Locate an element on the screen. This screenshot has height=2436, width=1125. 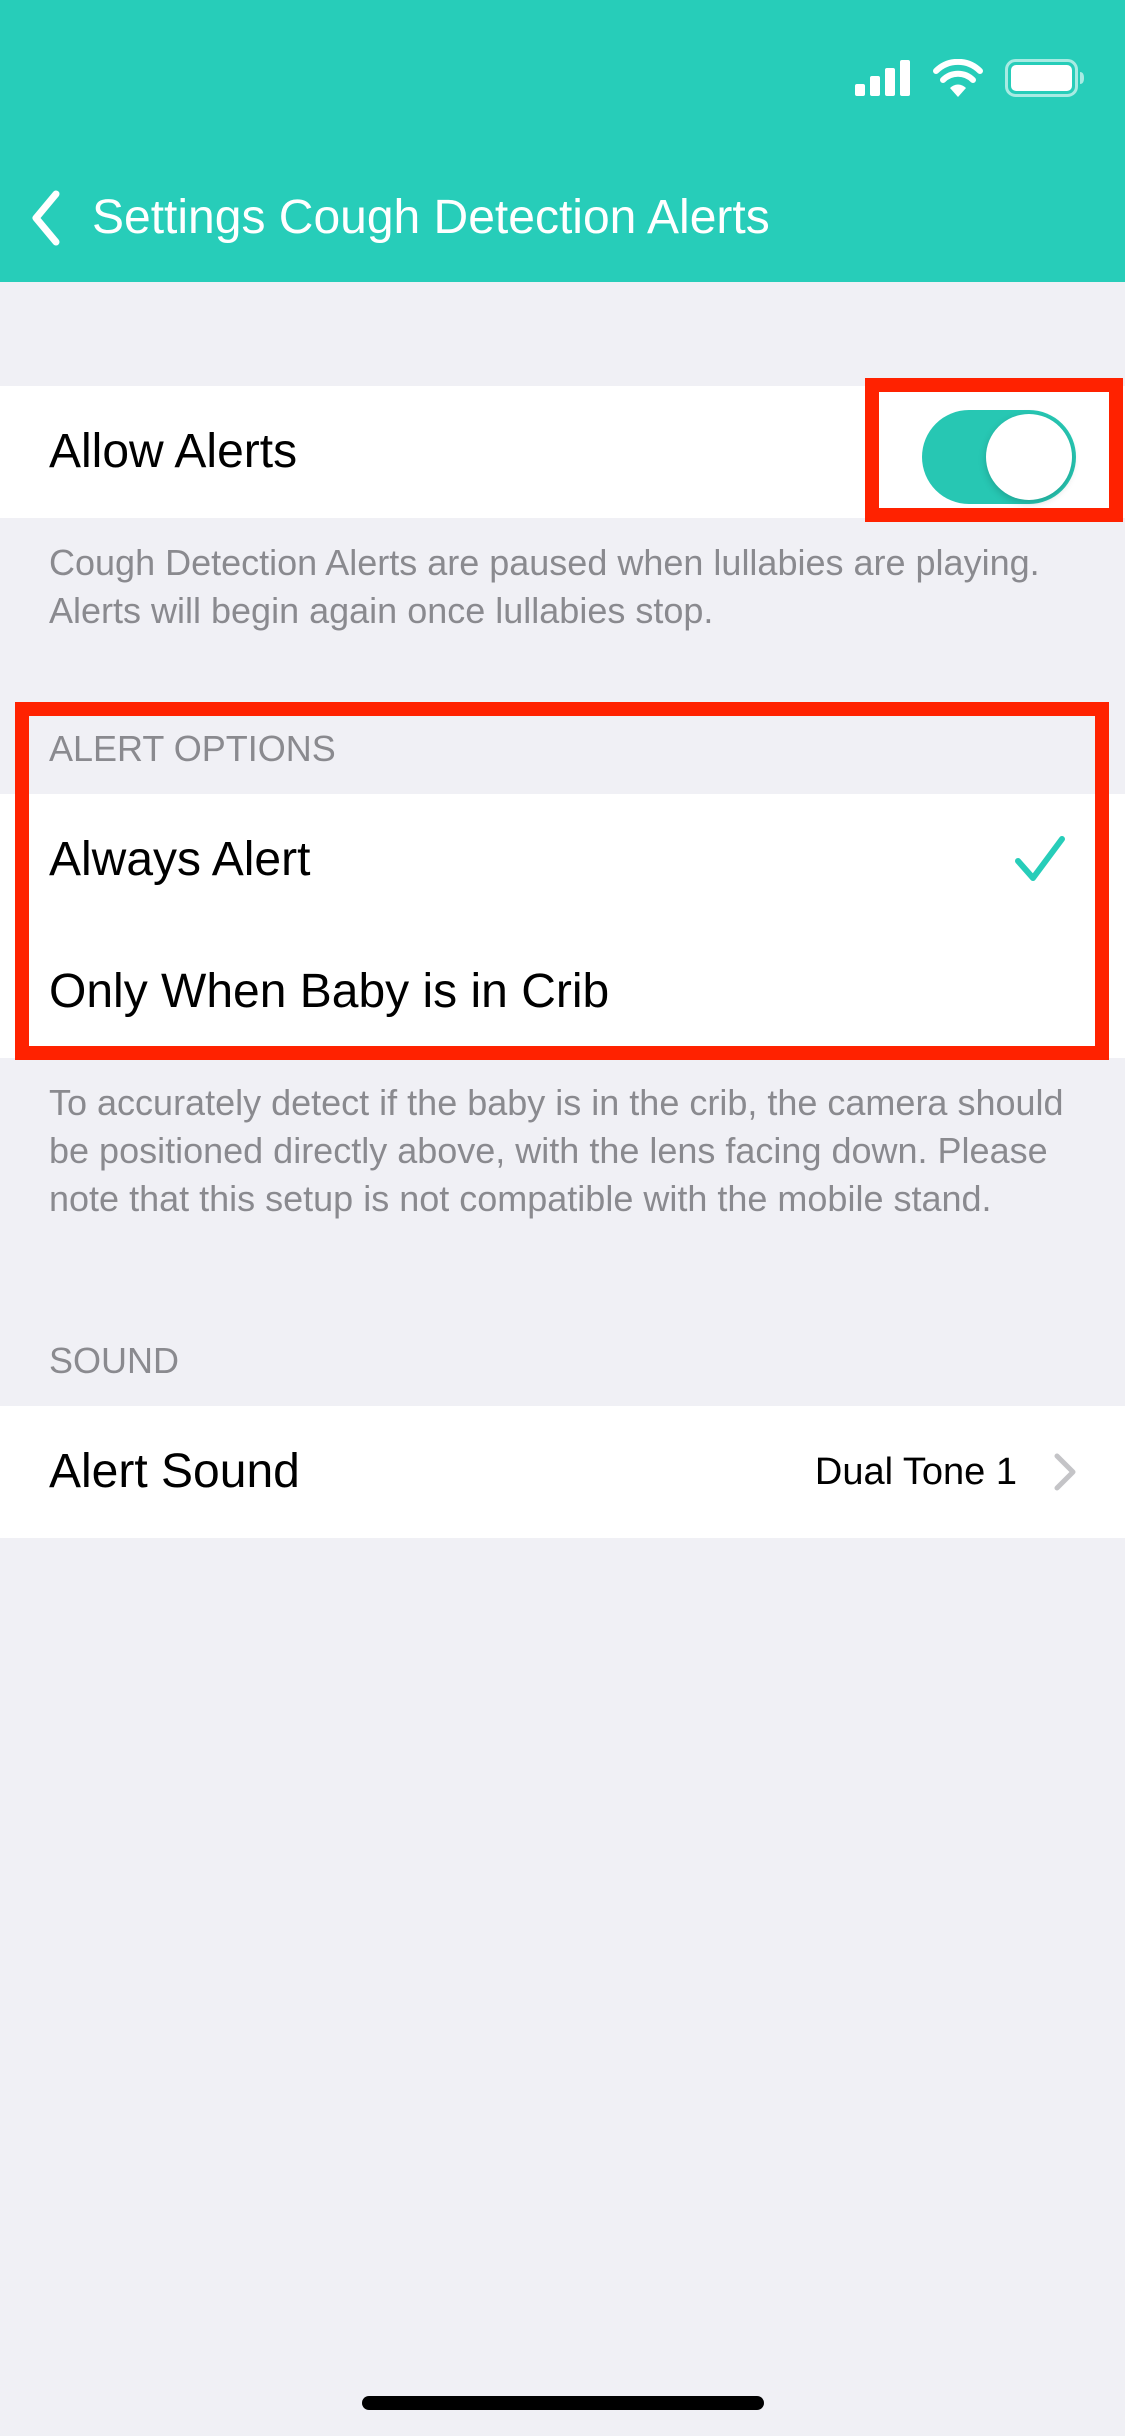
allow-alerts-row: Allow Alerts is located at coordinates (562, 452).